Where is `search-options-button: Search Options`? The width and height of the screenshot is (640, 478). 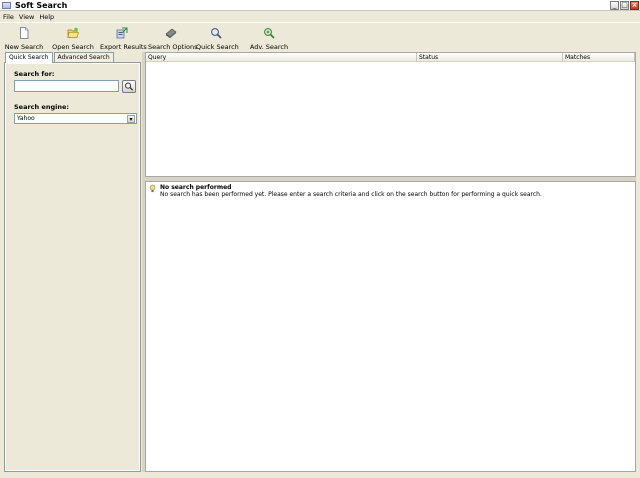 search-options-button: Search Options is located at coordinates (173, 39).